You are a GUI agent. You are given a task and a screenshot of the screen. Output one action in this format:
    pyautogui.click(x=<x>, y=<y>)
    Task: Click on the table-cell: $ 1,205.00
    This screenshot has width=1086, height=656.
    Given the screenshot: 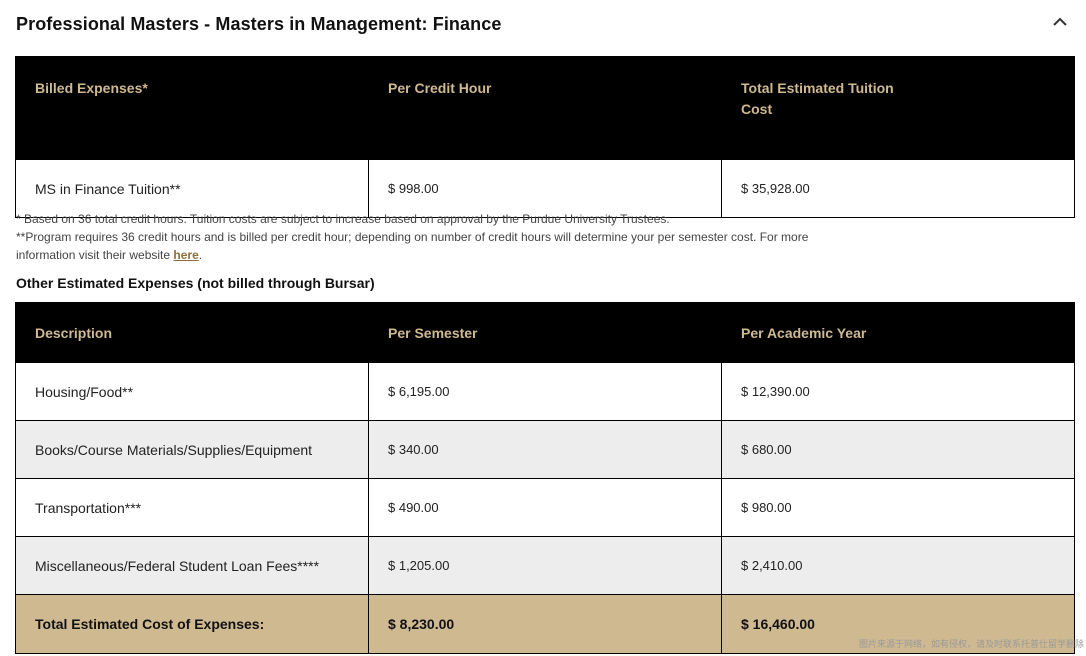 What is the action you would take?
    pyautogui.click(x=545, y=565)
    